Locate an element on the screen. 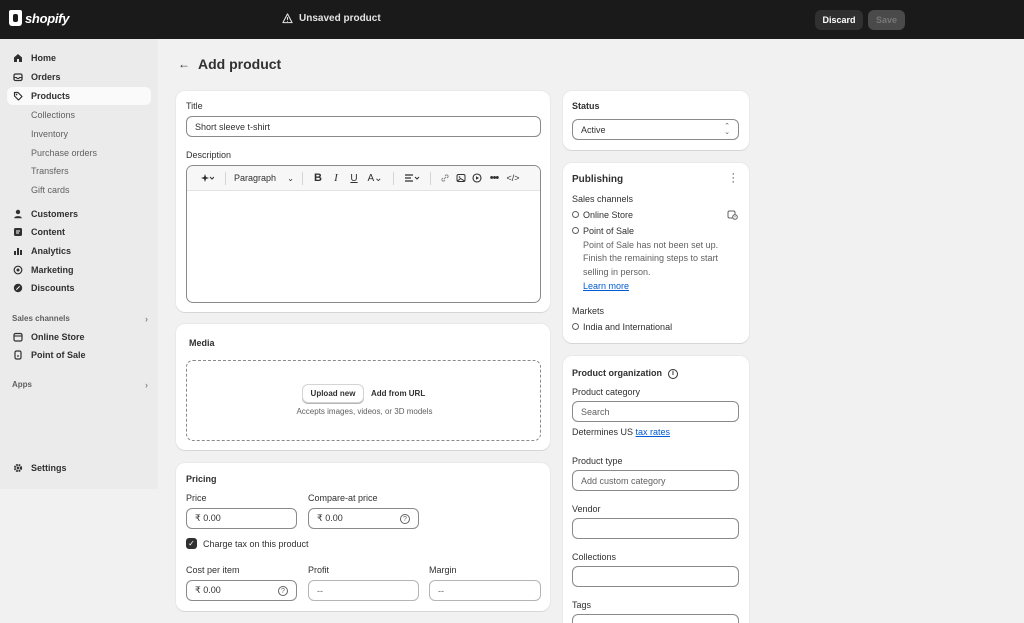  more-vertical-icon: · · · is located at coordinates (733, 178).